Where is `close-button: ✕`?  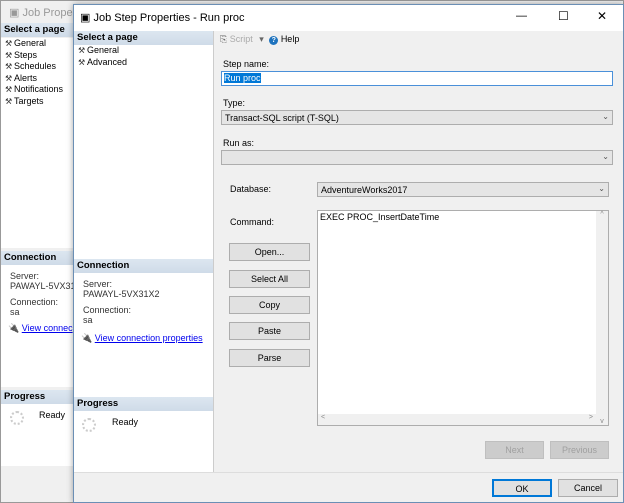 close-button: ✕ is located at coordinates (602, 16).